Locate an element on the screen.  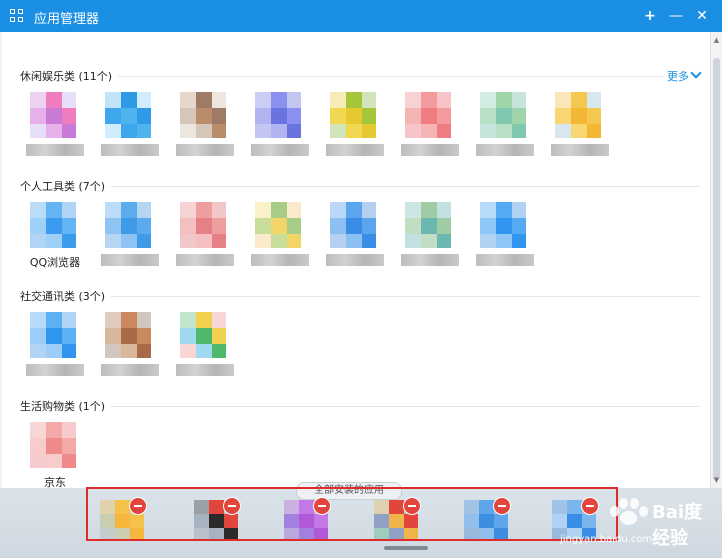
highlight-box is located at coordinates (352, 514).